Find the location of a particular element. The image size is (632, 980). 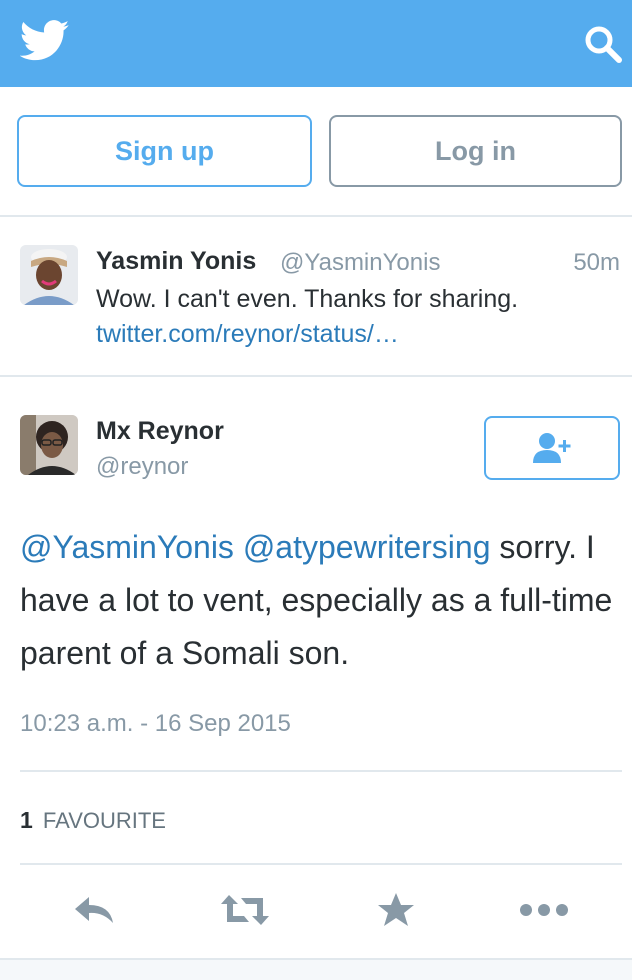

more-button is located at coordinates (544, 910).